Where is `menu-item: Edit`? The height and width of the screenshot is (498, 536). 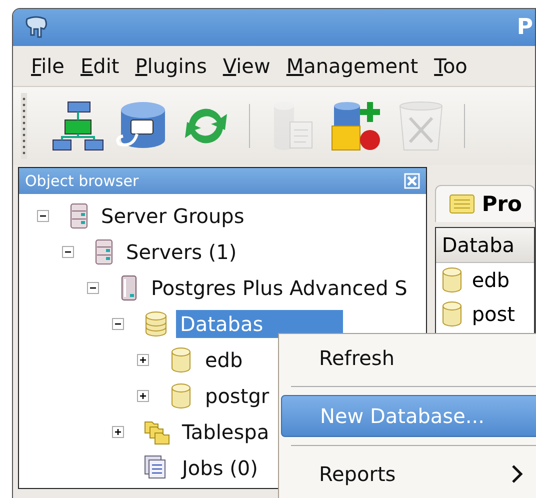 menu-item: Edit is located at coordinates (100, 66).